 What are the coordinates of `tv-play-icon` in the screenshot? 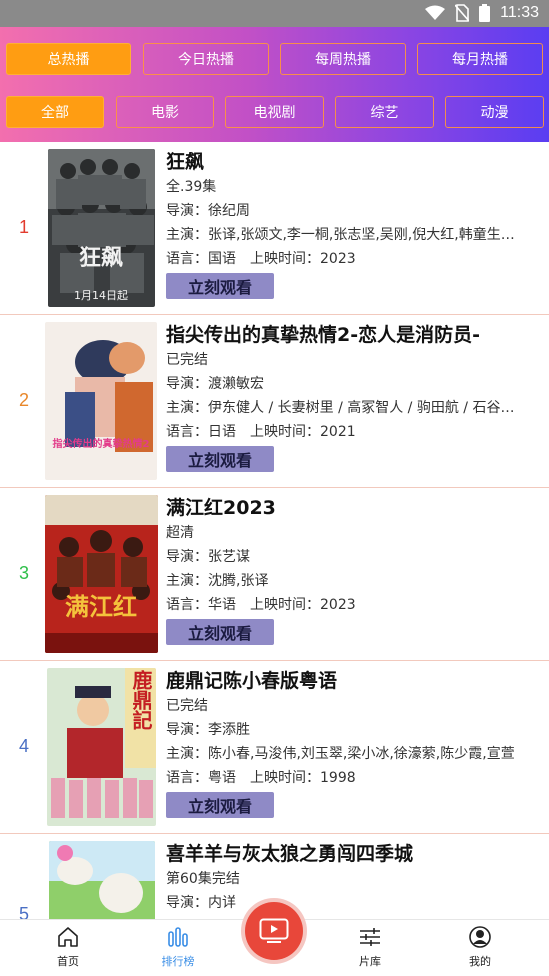 It's located at (274, 930).